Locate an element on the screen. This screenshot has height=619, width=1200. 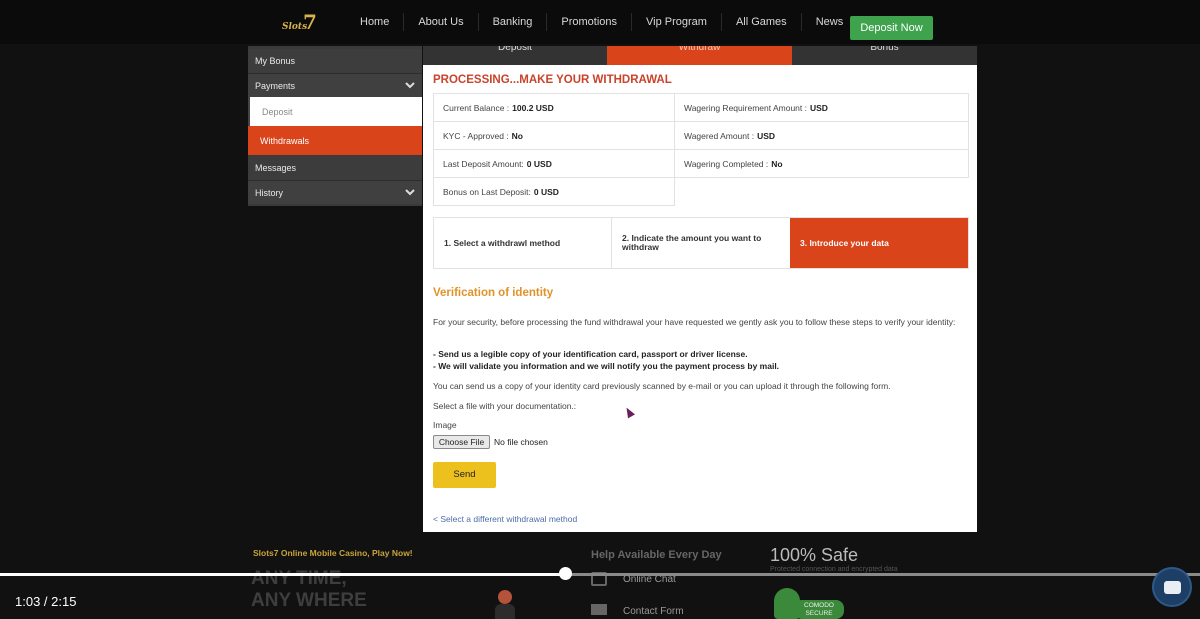
comodo-line-1: COMODO is located at coordinates (819, 605).